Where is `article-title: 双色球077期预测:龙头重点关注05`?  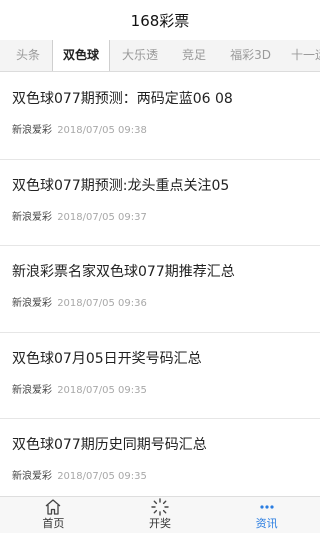 article-title: 双色球077期预测:龙头重点关注05 is located at coordinates (121, 185).